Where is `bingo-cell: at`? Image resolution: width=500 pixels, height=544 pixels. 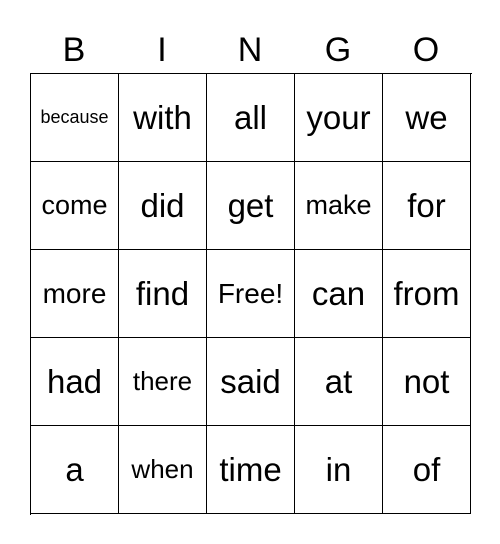
bingo-cell: at is located at coordinates (339, 382).